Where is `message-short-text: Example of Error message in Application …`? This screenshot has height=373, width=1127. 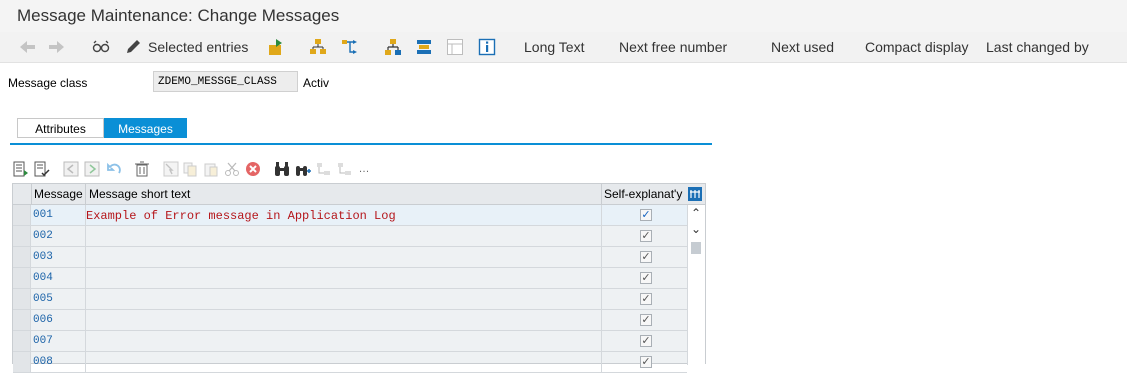
message-short-text: Example of Error message in Application … is located at coordinates (241, 216).